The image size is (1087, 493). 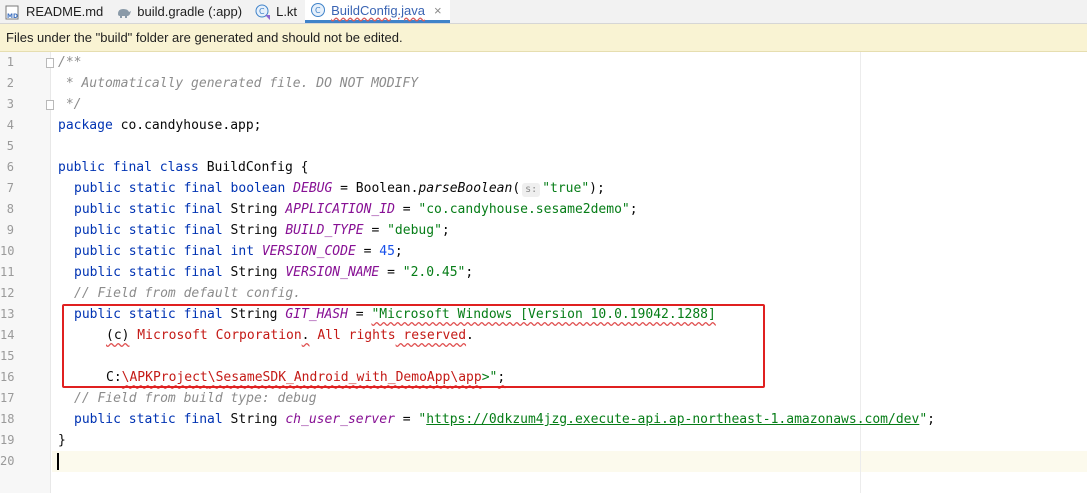 I want to click on code-text: );, so click(x=597, y=188).